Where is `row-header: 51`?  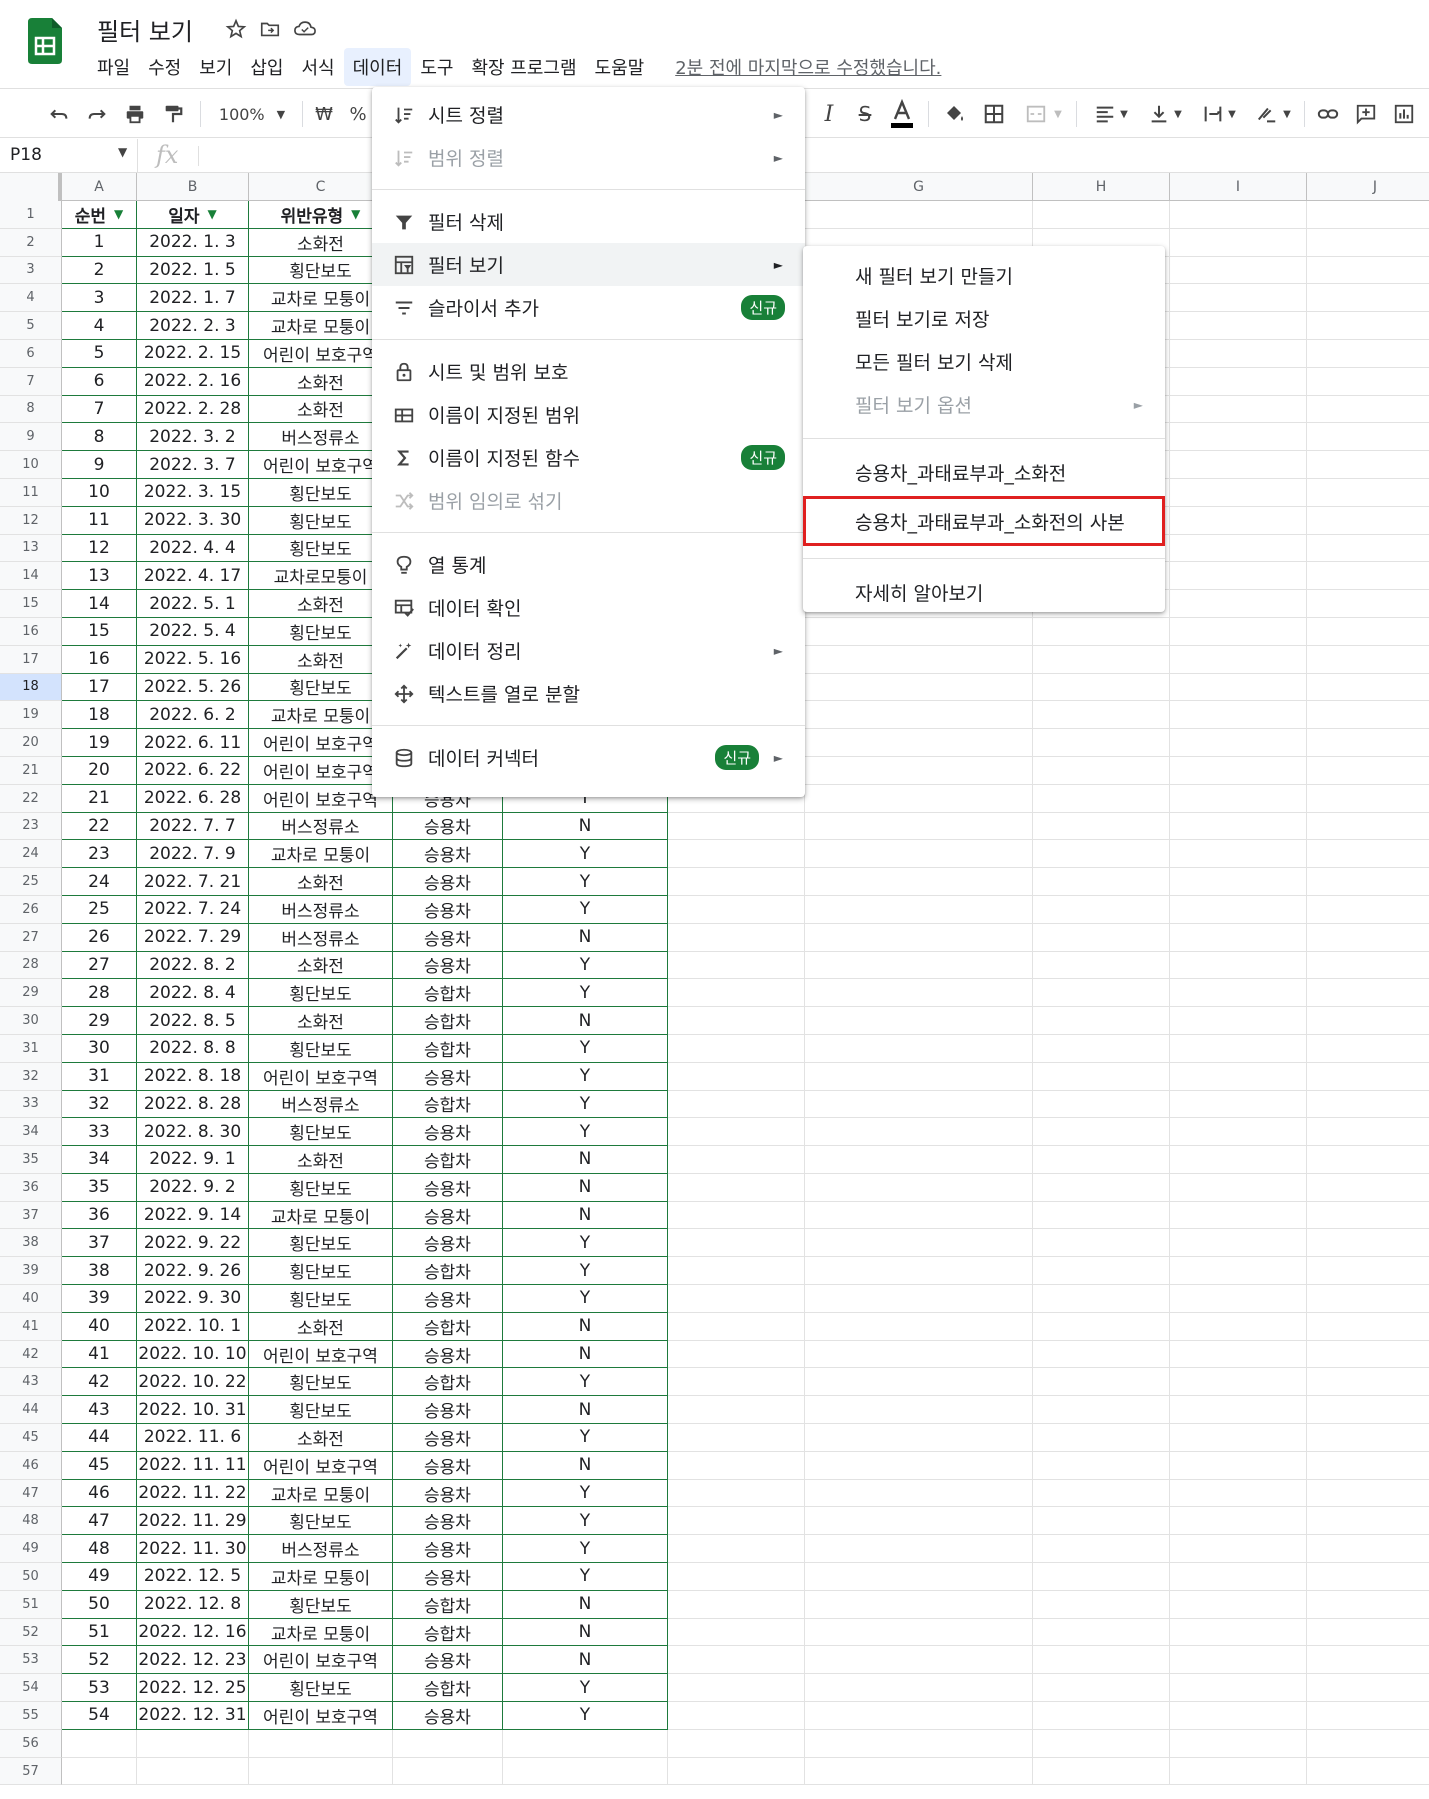 row-header: 51 is located at coordinates (31, 1604).